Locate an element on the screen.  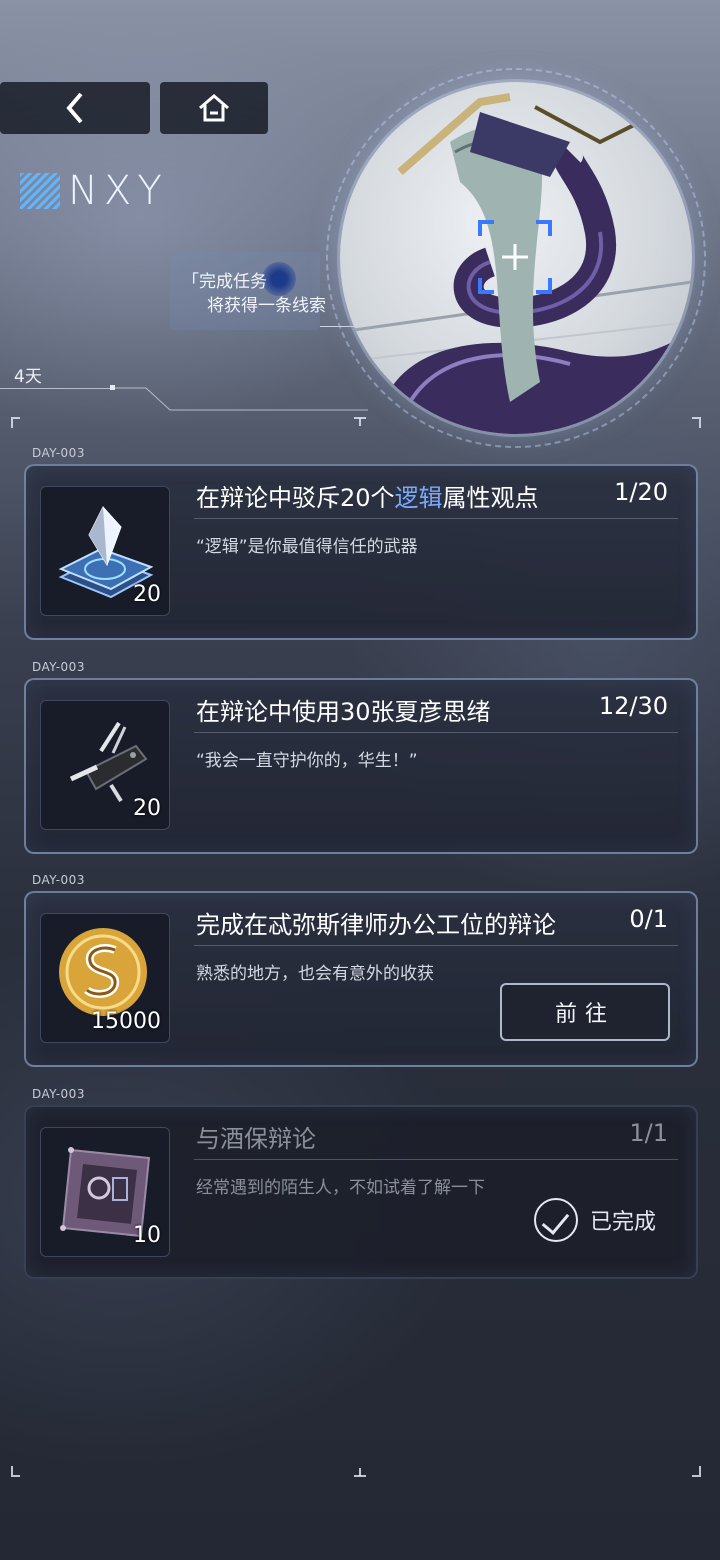
clue-hint-line2: 将获得一条线索 is located at coordinates (266, 306).